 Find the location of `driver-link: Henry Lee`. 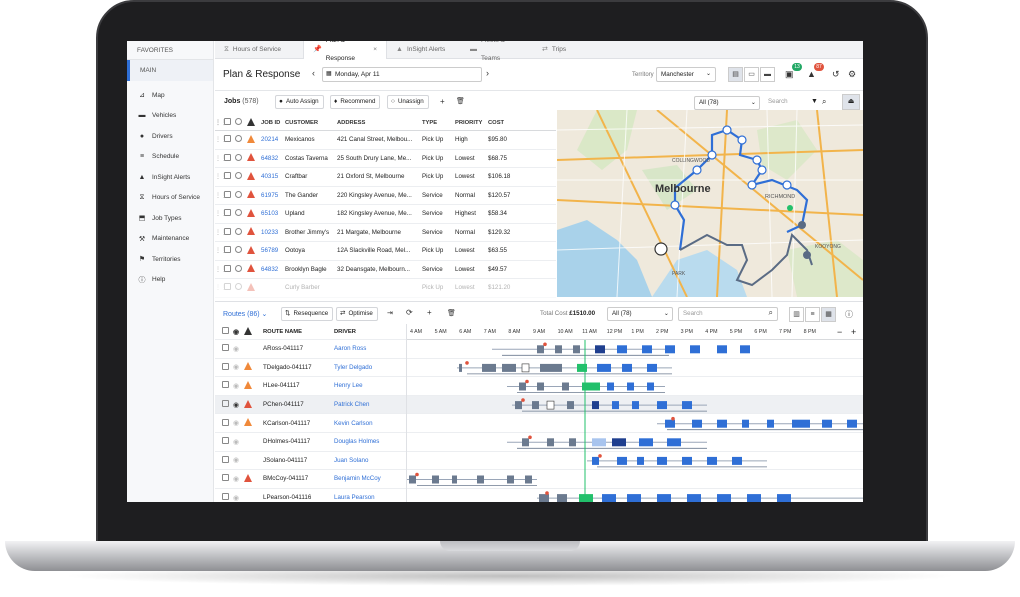

driver-link: Henry Lee is located at coordinates (365, 385).